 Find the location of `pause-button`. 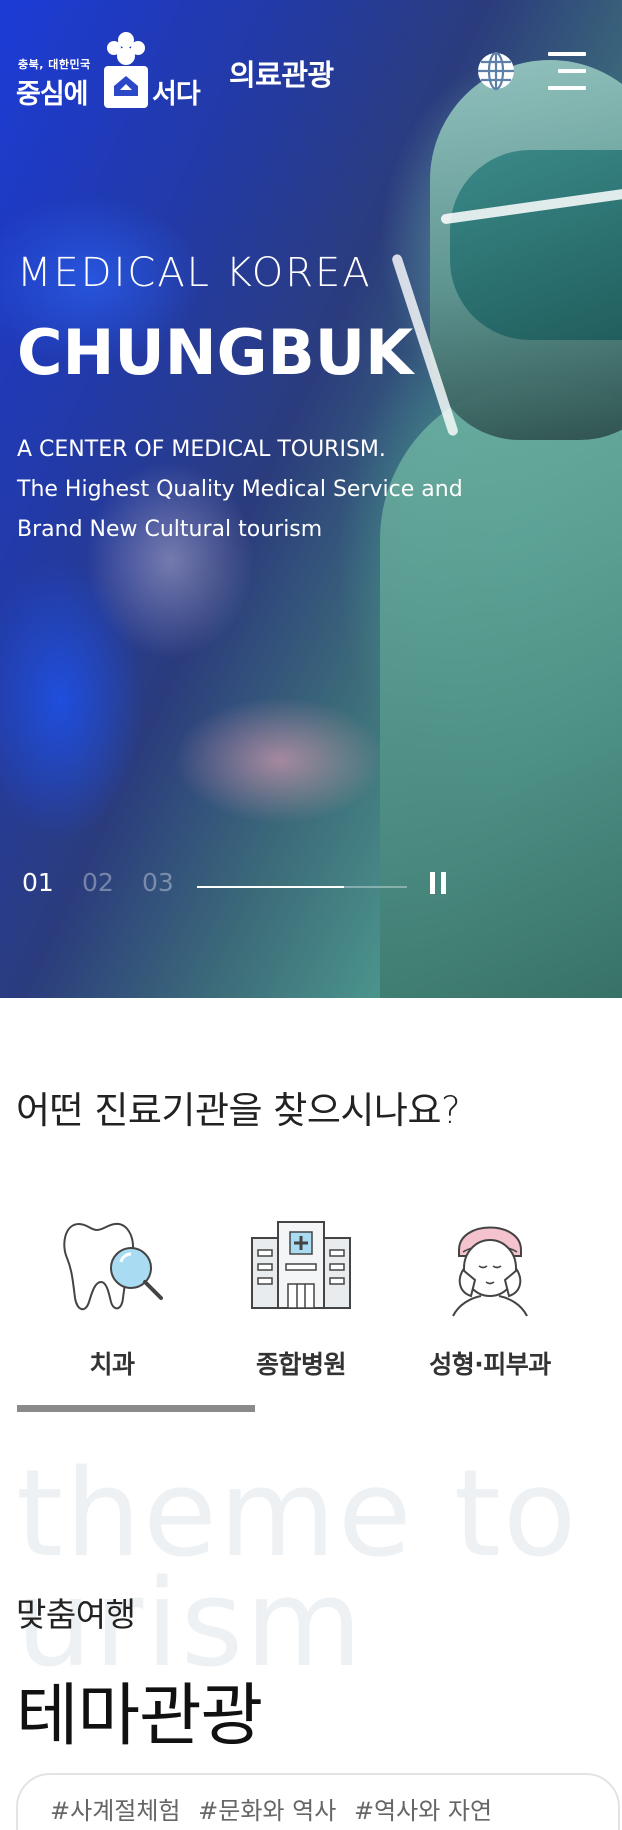

pause-button is located at coordinates (439, 885).